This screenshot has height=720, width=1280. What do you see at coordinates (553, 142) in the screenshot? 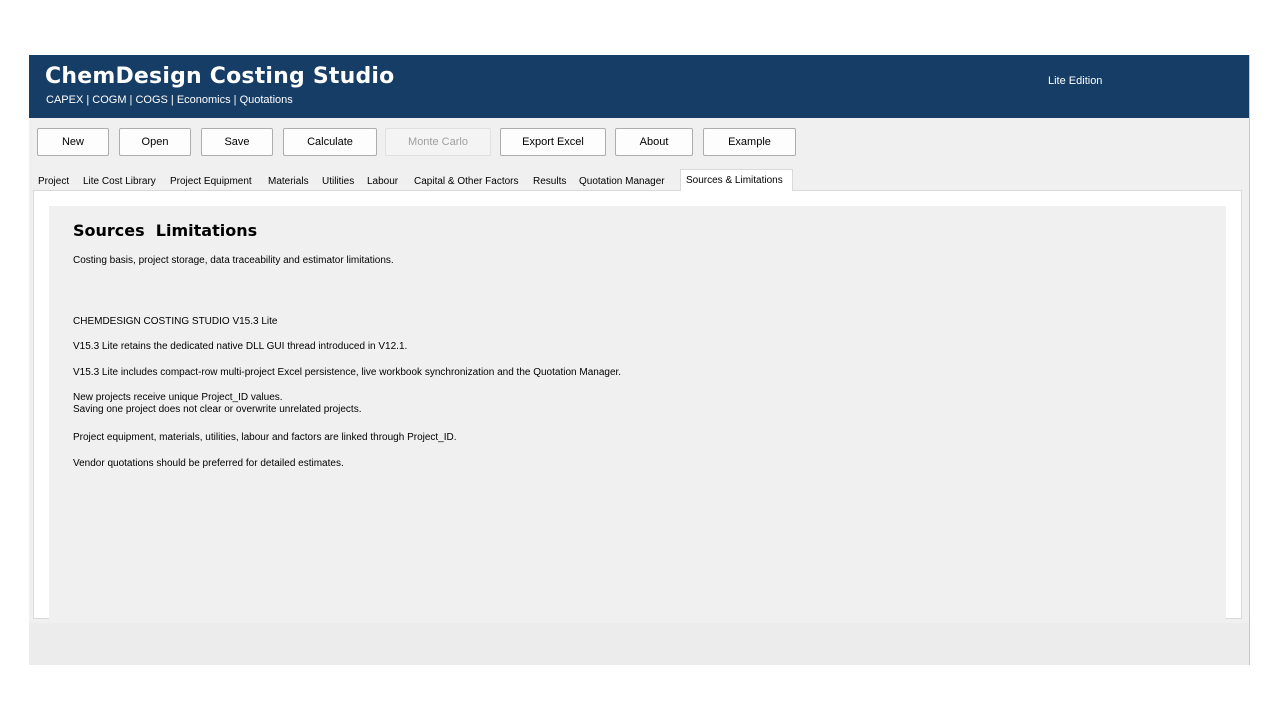
I see `export-excel-button: Export Excel` at bounding box center [553, 142].